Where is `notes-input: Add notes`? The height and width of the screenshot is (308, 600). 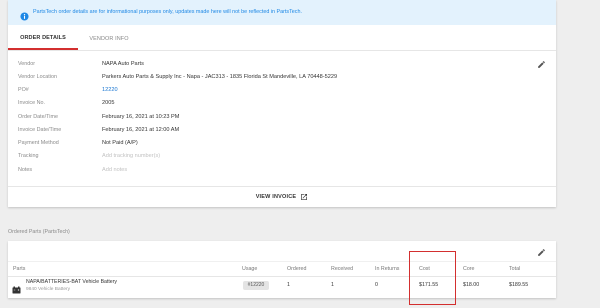
notes-input: Add notes is located at coordinates (114, 170).